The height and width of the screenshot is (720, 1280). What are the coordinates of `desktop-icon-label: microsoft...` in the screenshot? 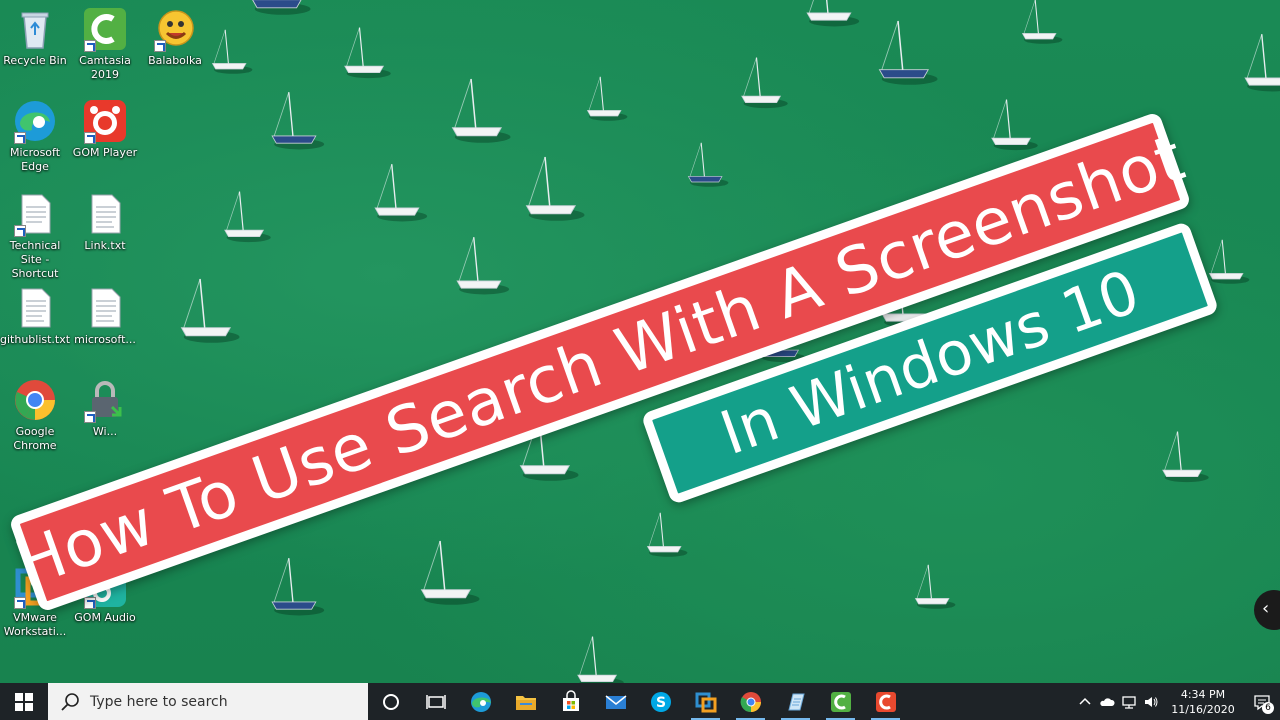 It's located at (105, 339).